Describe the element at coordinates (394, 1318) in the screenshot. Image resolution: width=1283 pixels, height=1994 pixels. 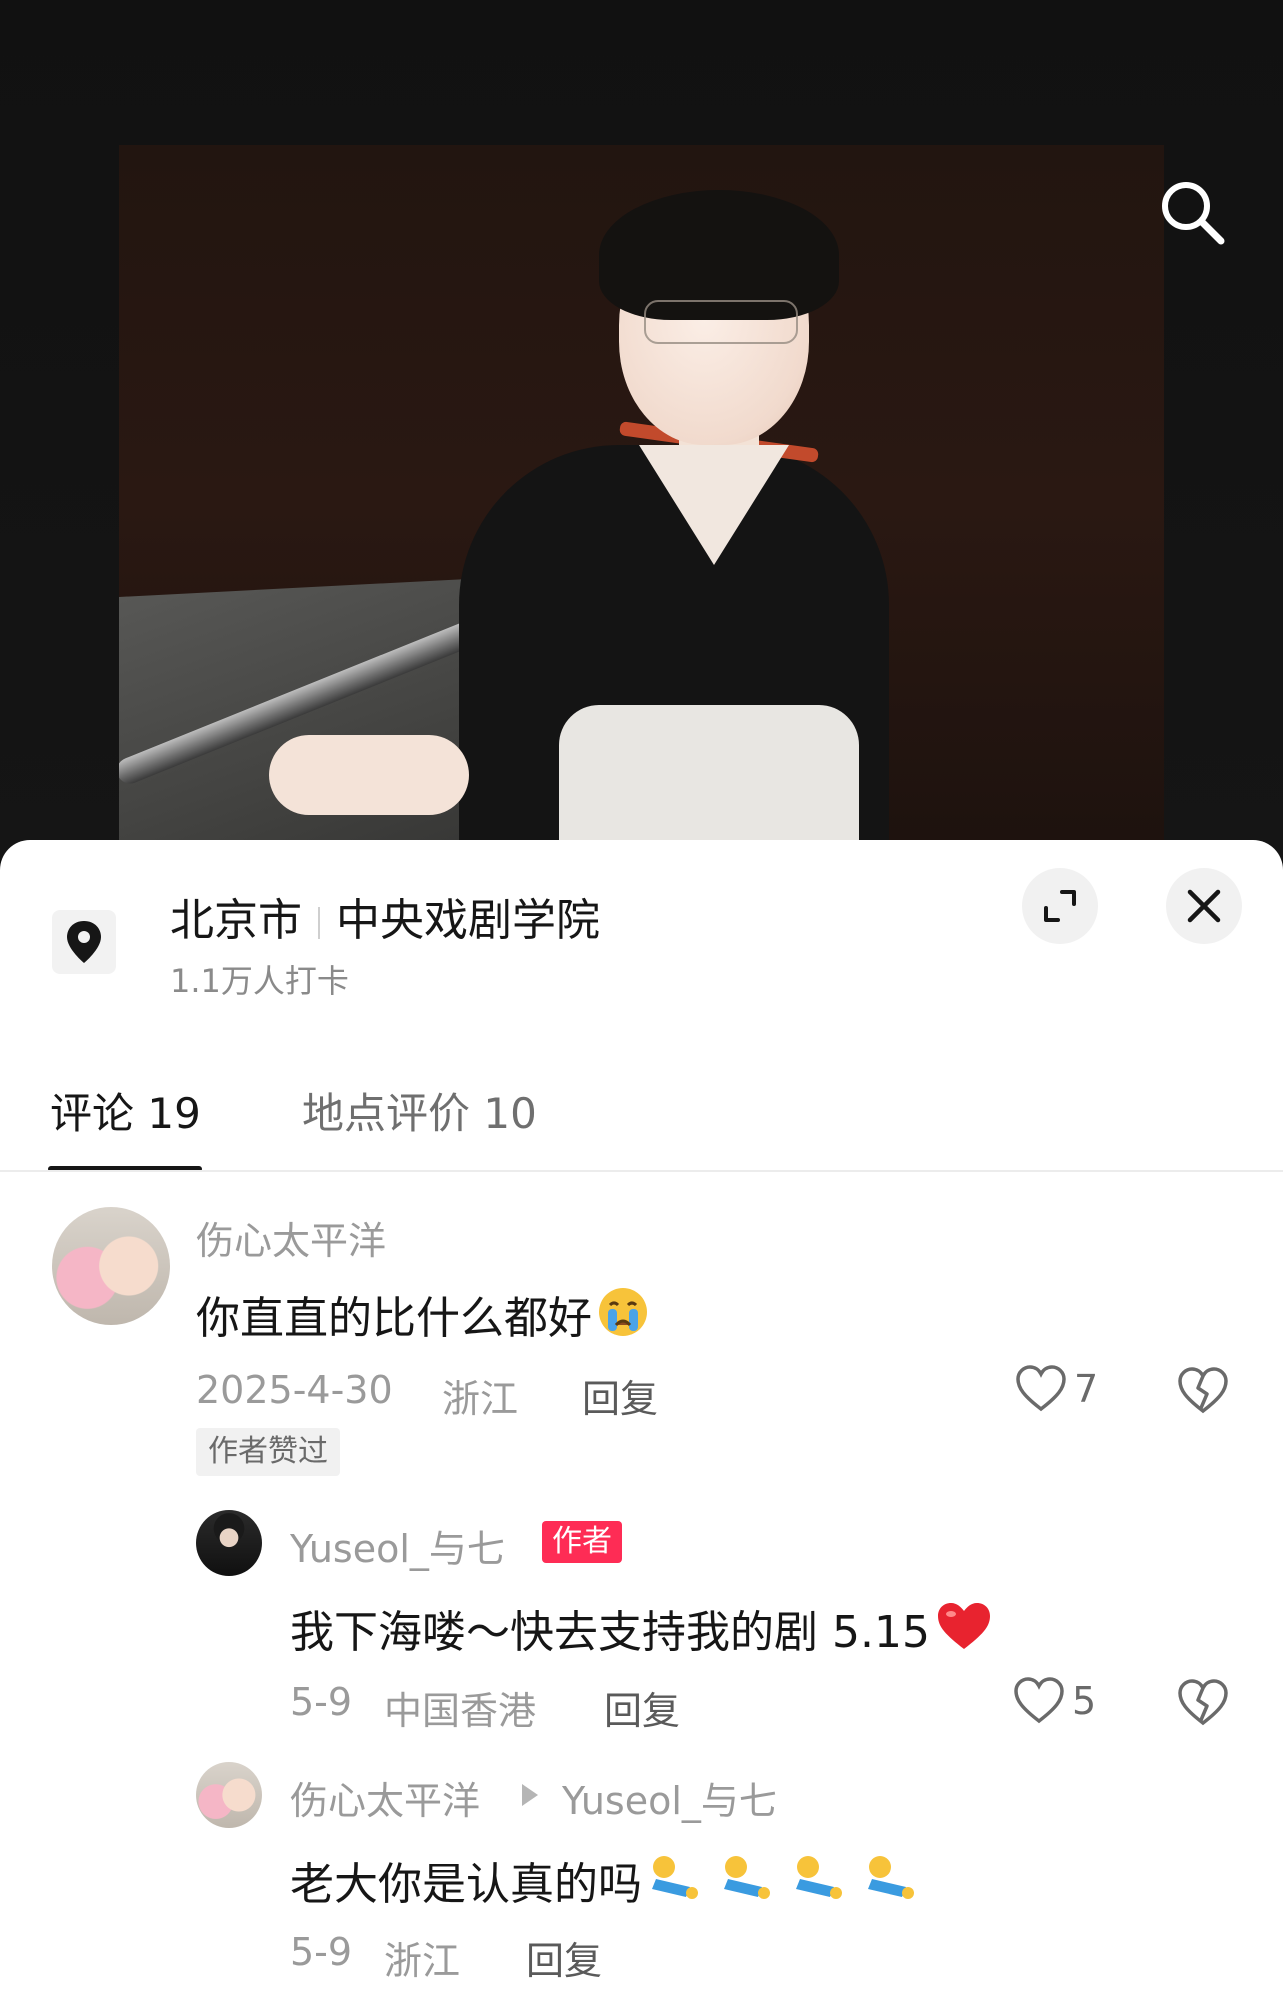
I see `comment-text-content: 你直直的比什么都好` at that location.